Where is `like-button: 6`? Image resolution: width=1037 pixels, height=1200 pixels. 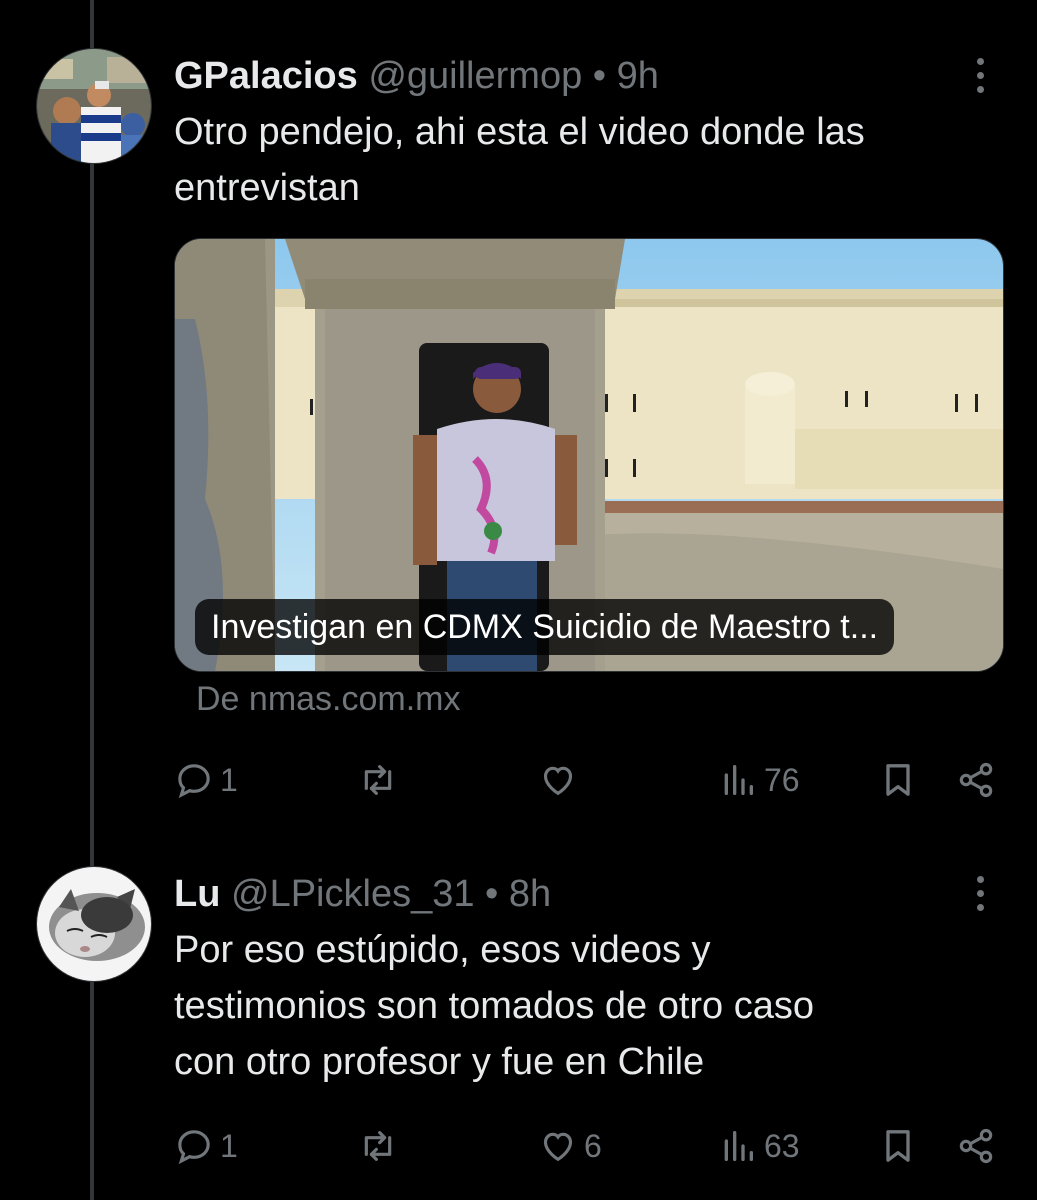 like-button: 6 is located at coordinates (570, 1146).